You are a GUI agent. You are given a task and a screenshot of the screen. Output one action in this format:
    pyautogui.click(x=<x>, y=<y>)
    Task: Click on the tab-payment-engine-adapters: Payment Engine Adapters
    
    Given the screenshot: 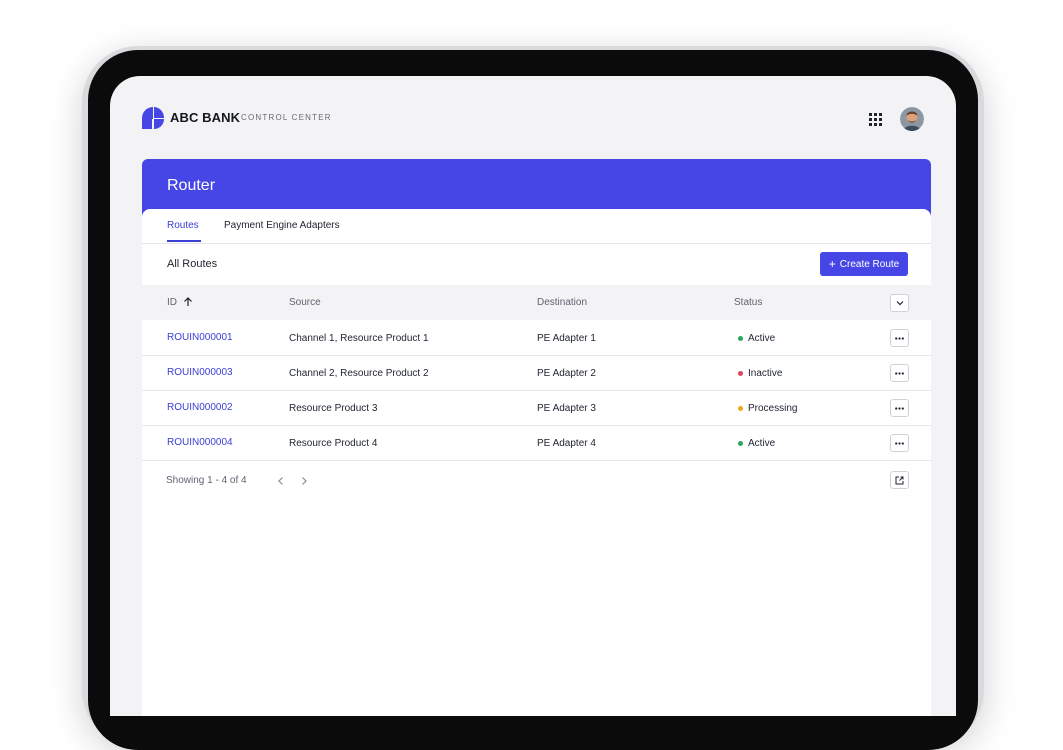 What is the action you would take?
    pyautogui.click(x=282, y=225)
    